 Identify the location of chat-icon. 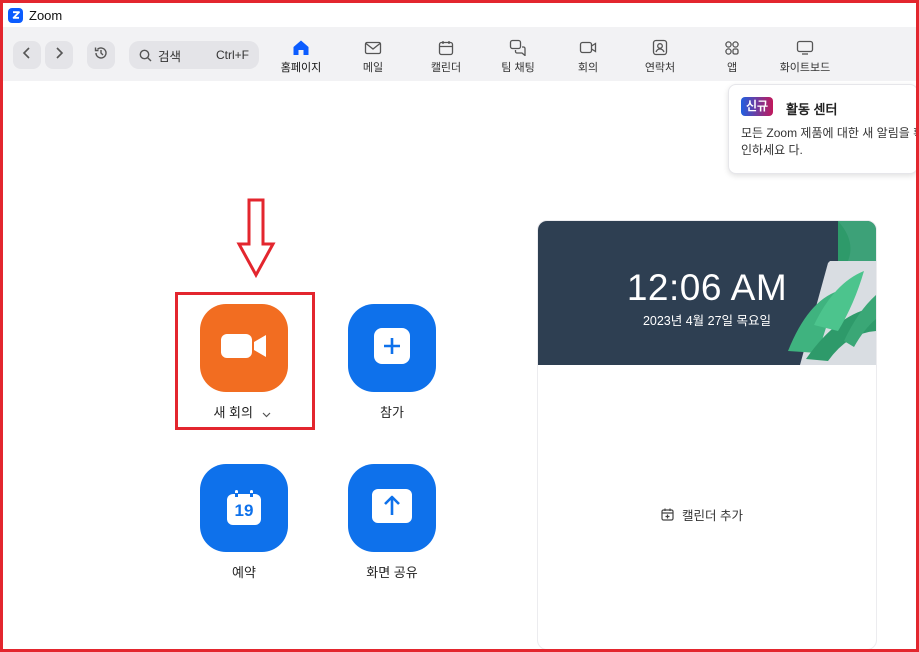
(518, 47).